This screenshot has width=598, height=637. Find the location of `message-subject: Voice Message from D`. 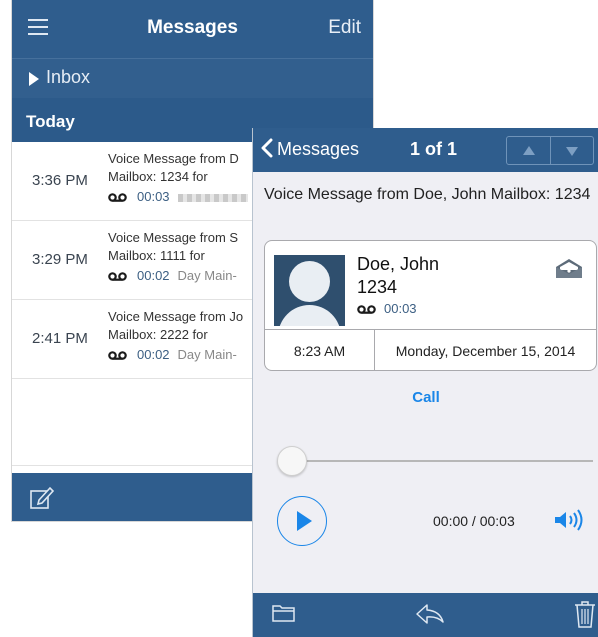

message-subject: Voice Message from D is located at coordinates (173, 158).